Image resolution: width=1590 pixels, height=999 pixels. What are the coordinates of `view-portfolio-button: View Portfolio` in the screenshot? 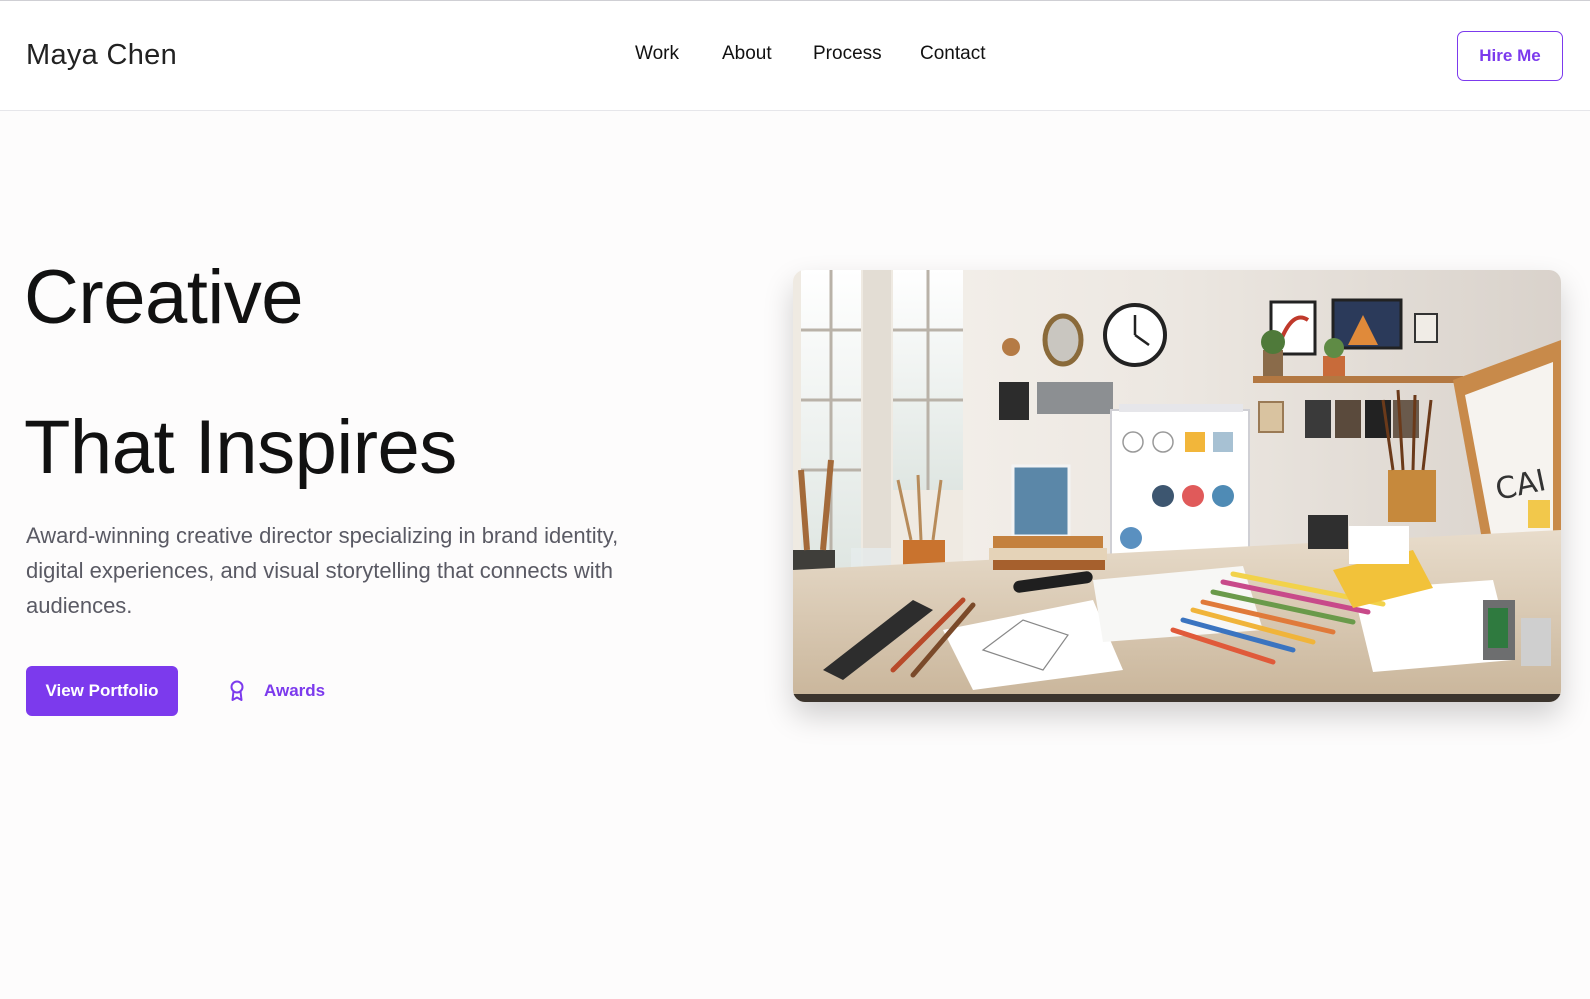 It's located at (102, 691).